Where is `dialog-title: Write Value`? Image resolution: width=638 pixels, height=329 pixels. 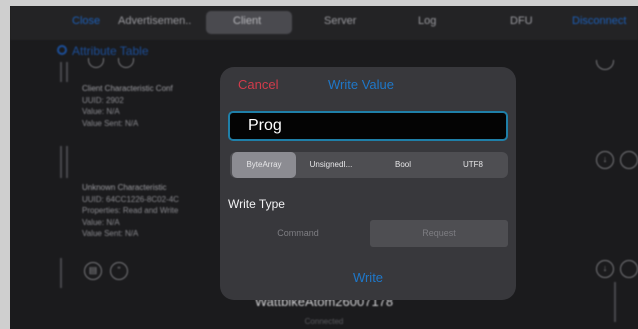
dialog-title: Write Value is located at coordinates (361, 84).